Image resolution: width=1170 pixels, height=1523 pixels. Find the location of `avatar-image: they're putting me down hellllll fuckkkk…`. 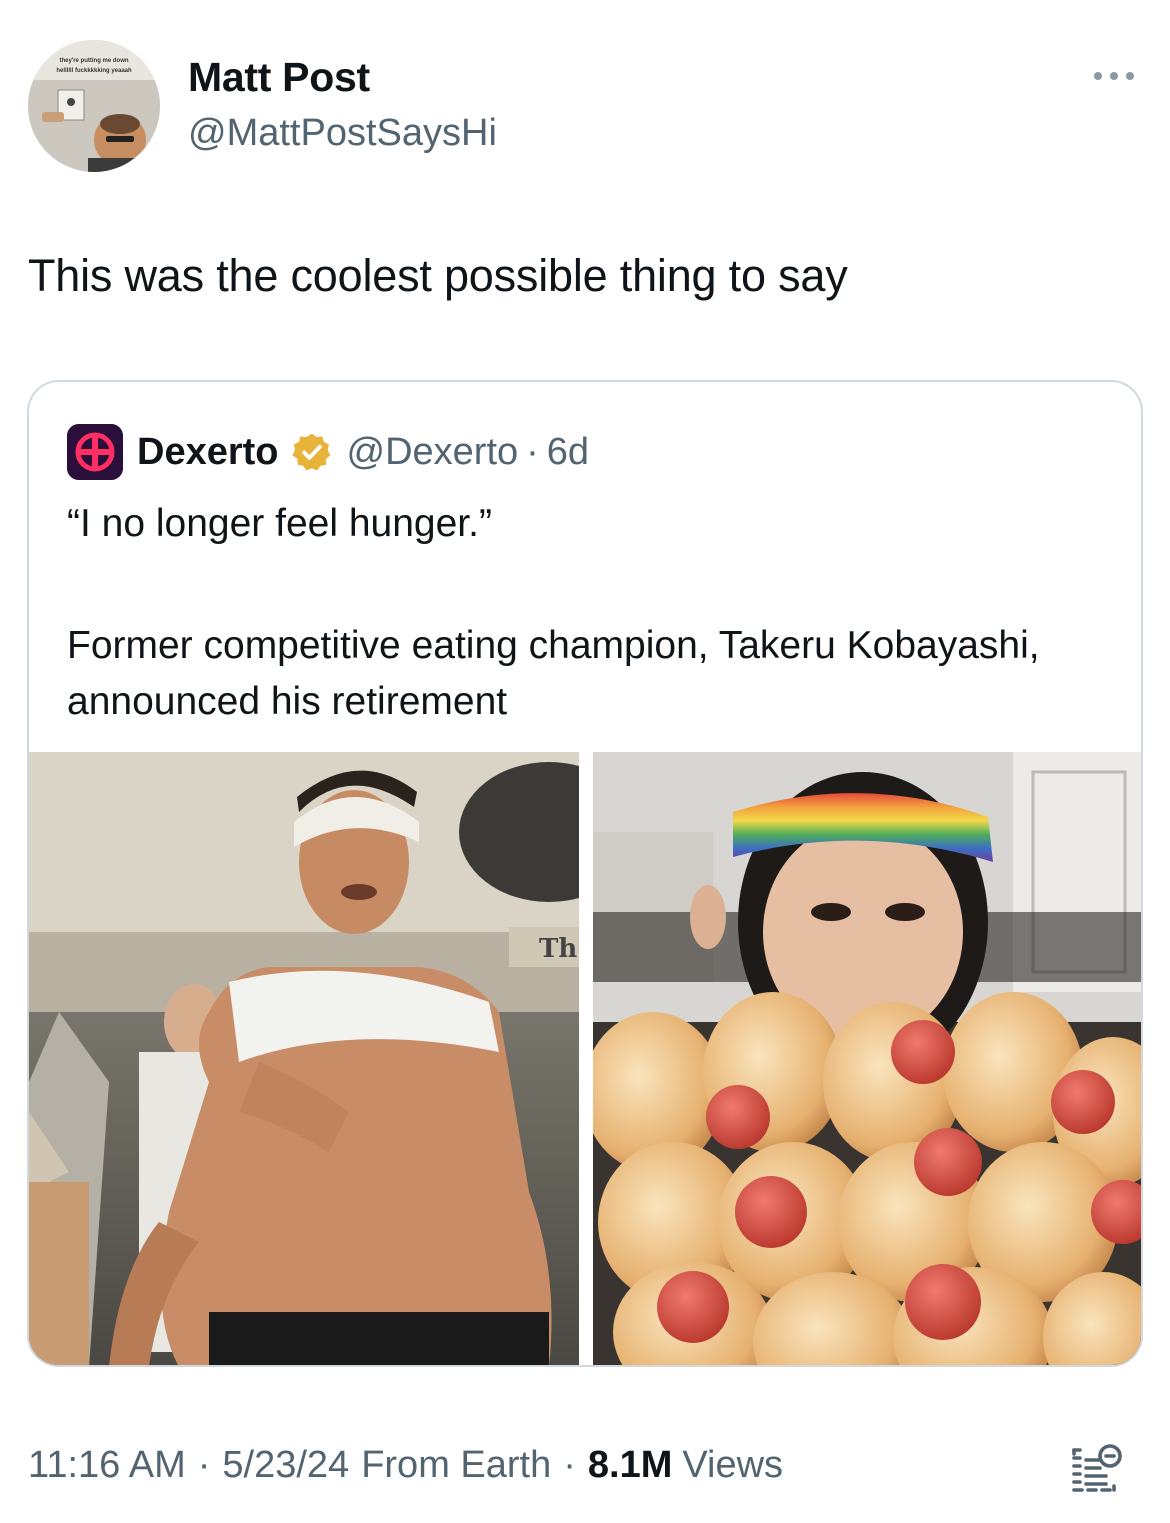

avatar-image: they're putting me down hellllll fuckkkk… is located at coordinates (94, 106).